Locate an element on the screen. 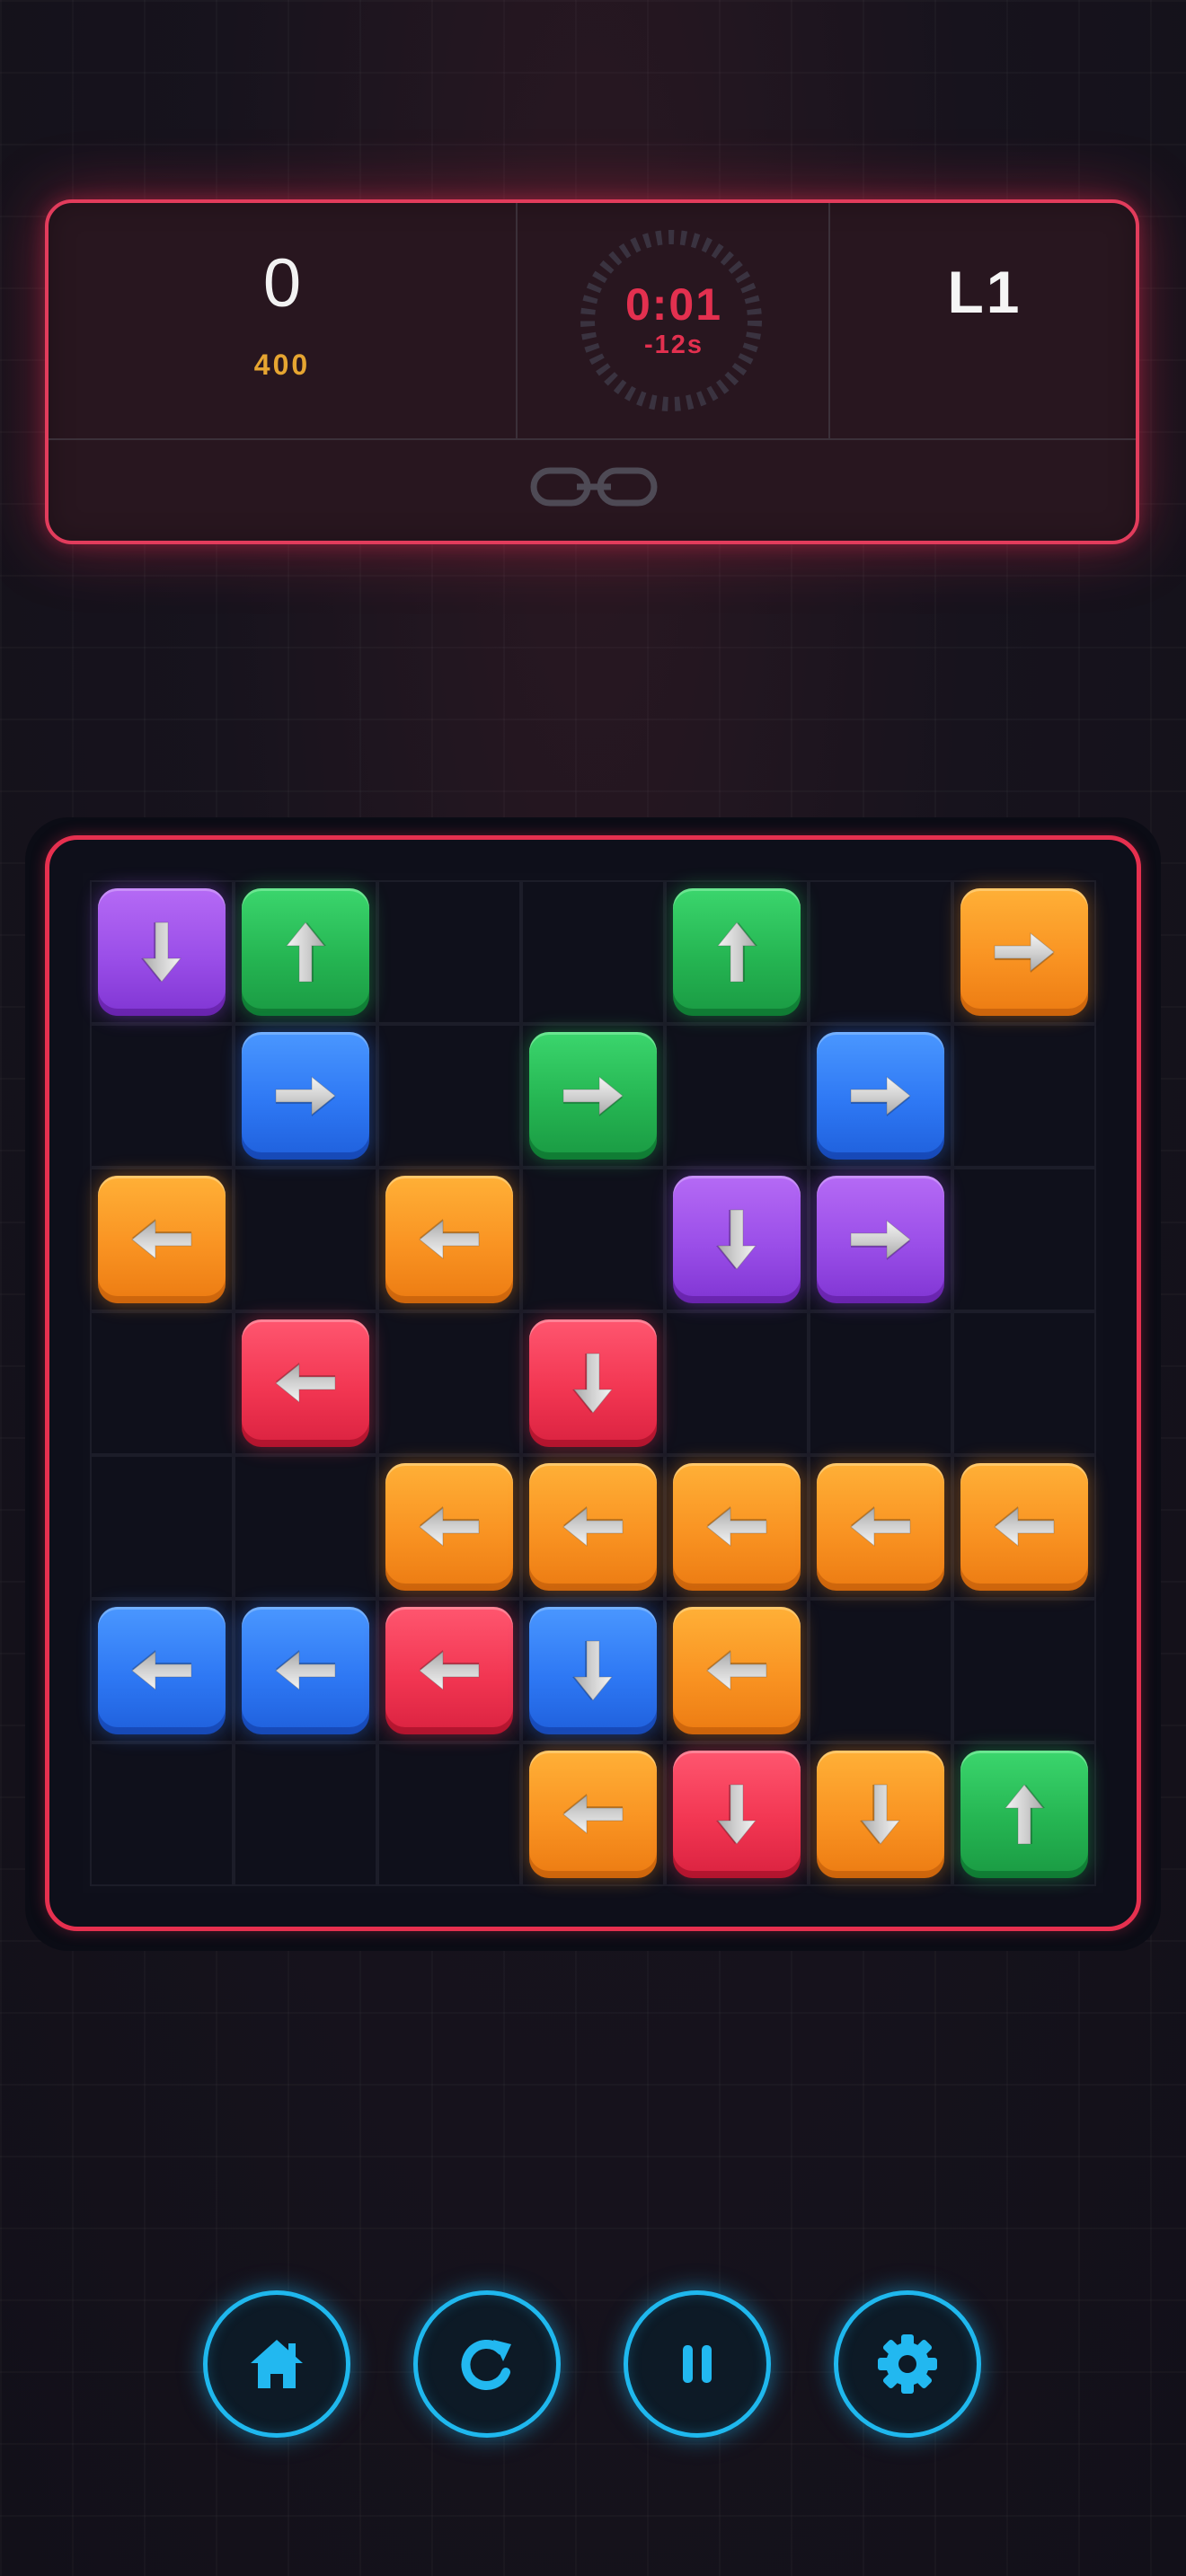 This screenshot has width=1186, height=2576. arrow-tile-orange-down is located at coordinates (880, 1814).